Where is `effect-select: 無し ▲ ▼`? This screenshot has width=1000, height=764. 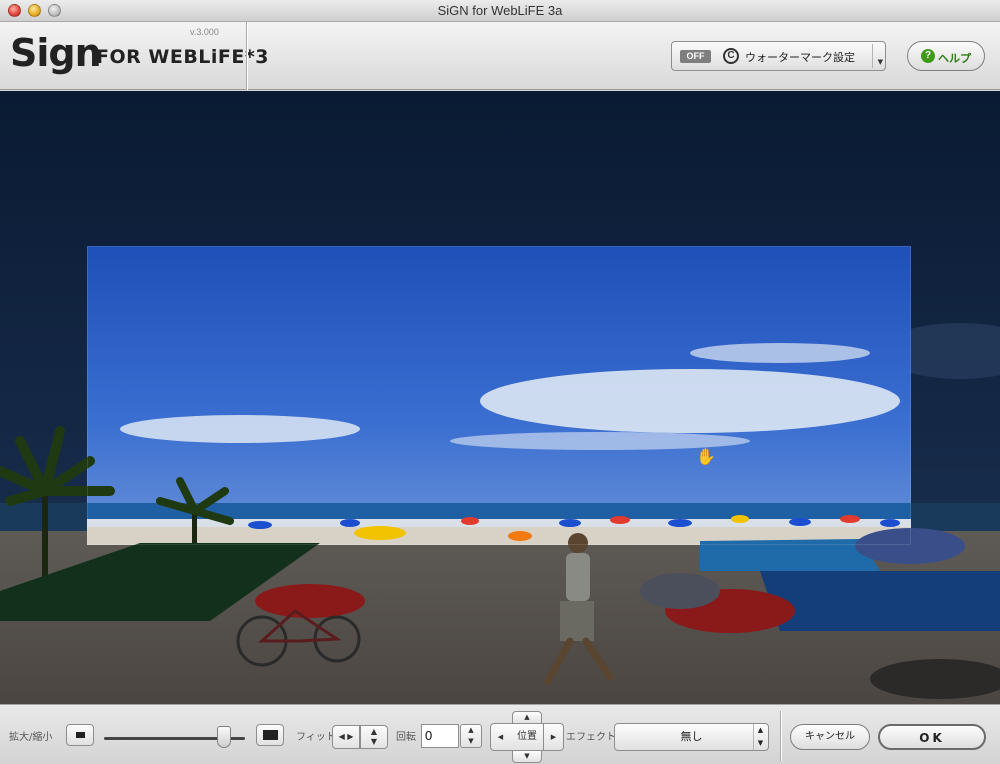
effect-select: 無し ▲ ▼ is located at coordinates (691, 737).